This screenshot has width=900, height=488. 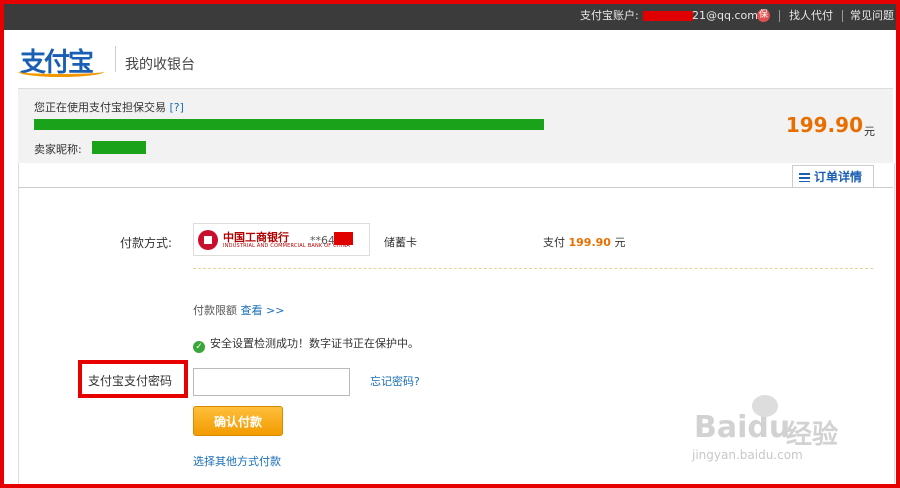 I want to click on watermark-text: Baidu, so click(x=742, y=427).